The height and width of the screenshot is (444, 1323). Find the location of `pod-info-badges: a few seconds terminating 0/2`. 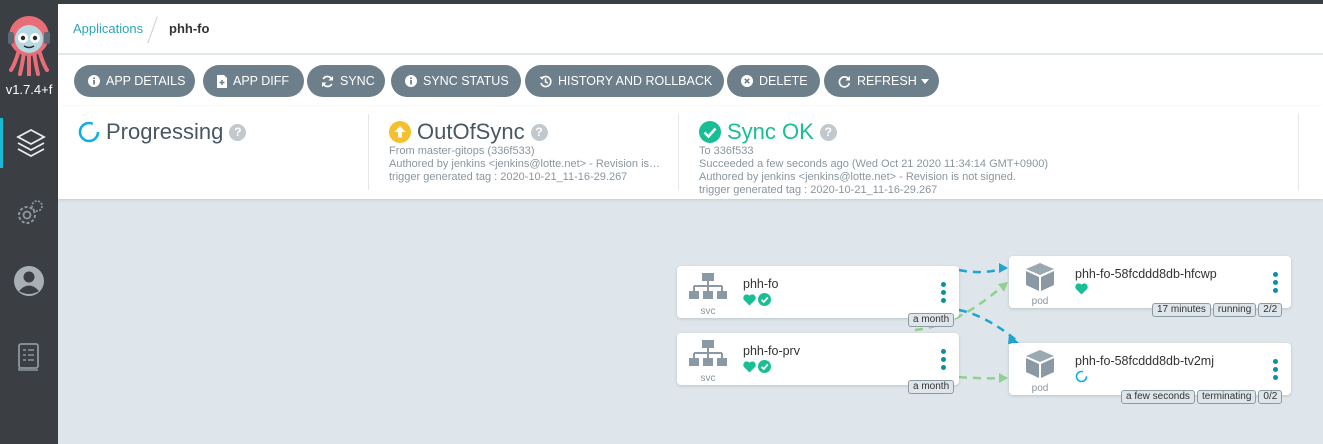

pod-info-badges: a few seconds terminating 0/2 is located at coordinates (1202, 397).